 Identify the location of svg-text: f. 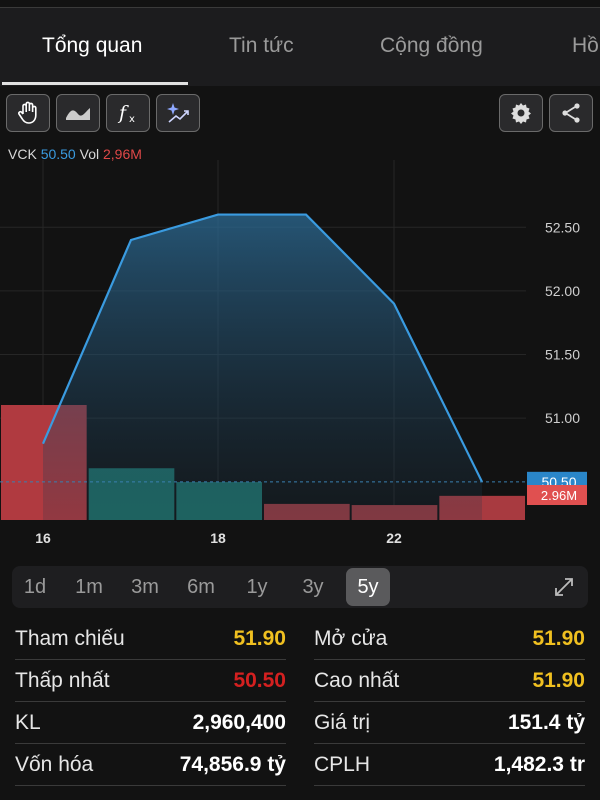
(123, 113).